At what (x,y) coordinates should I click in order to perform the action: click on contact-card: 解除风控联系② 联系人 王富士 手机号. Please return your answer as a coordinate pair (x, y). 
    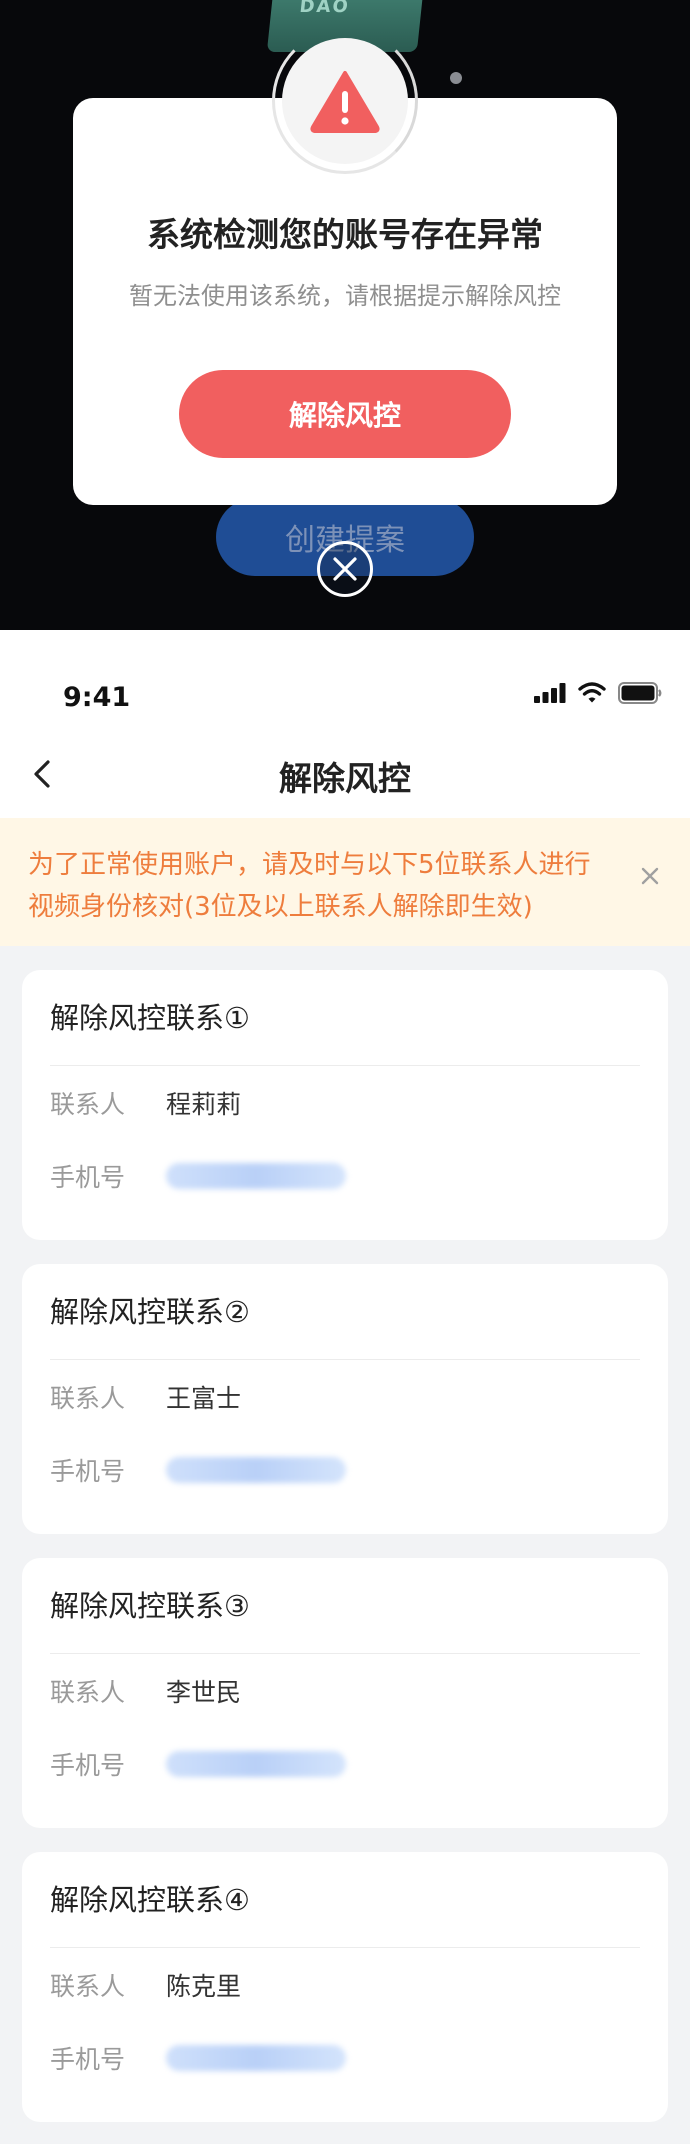
    Looking at the image, I should click on (345, 1399).